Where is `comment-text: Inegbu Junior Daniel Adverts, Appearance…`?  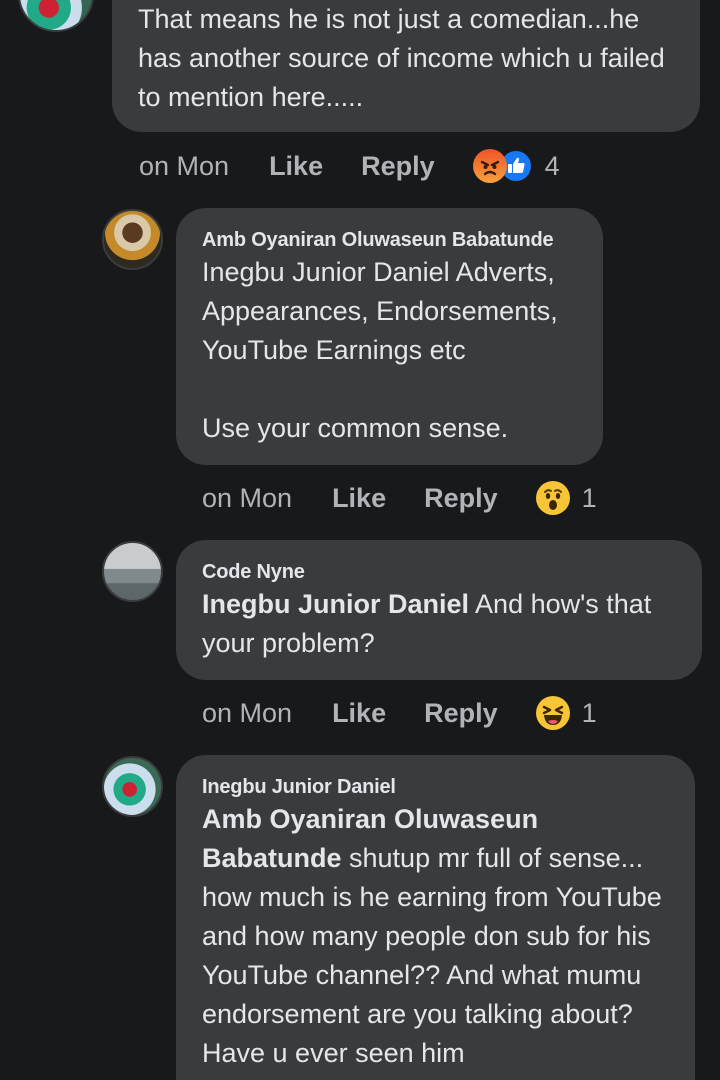
comment-text: Inegbu Junior Daniel Adverts, Appearance… is located at coordinates (380, 350).